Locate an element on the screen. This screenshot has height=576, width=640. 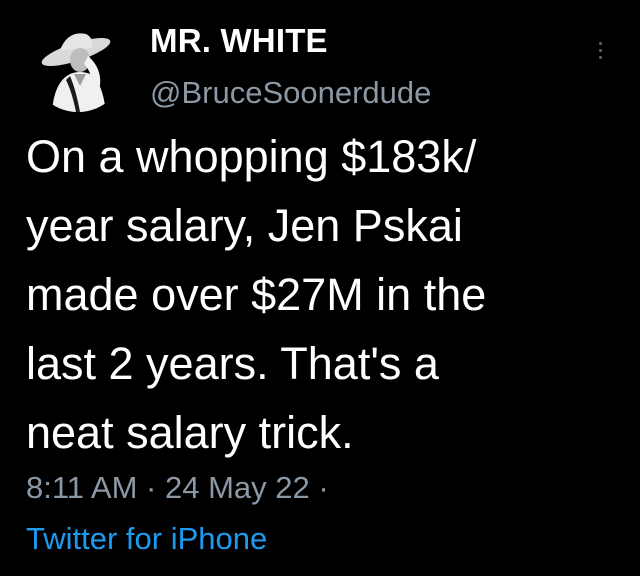
tweet-text-line: year salary, Jen Pskai is located at coordinates (244, 225).